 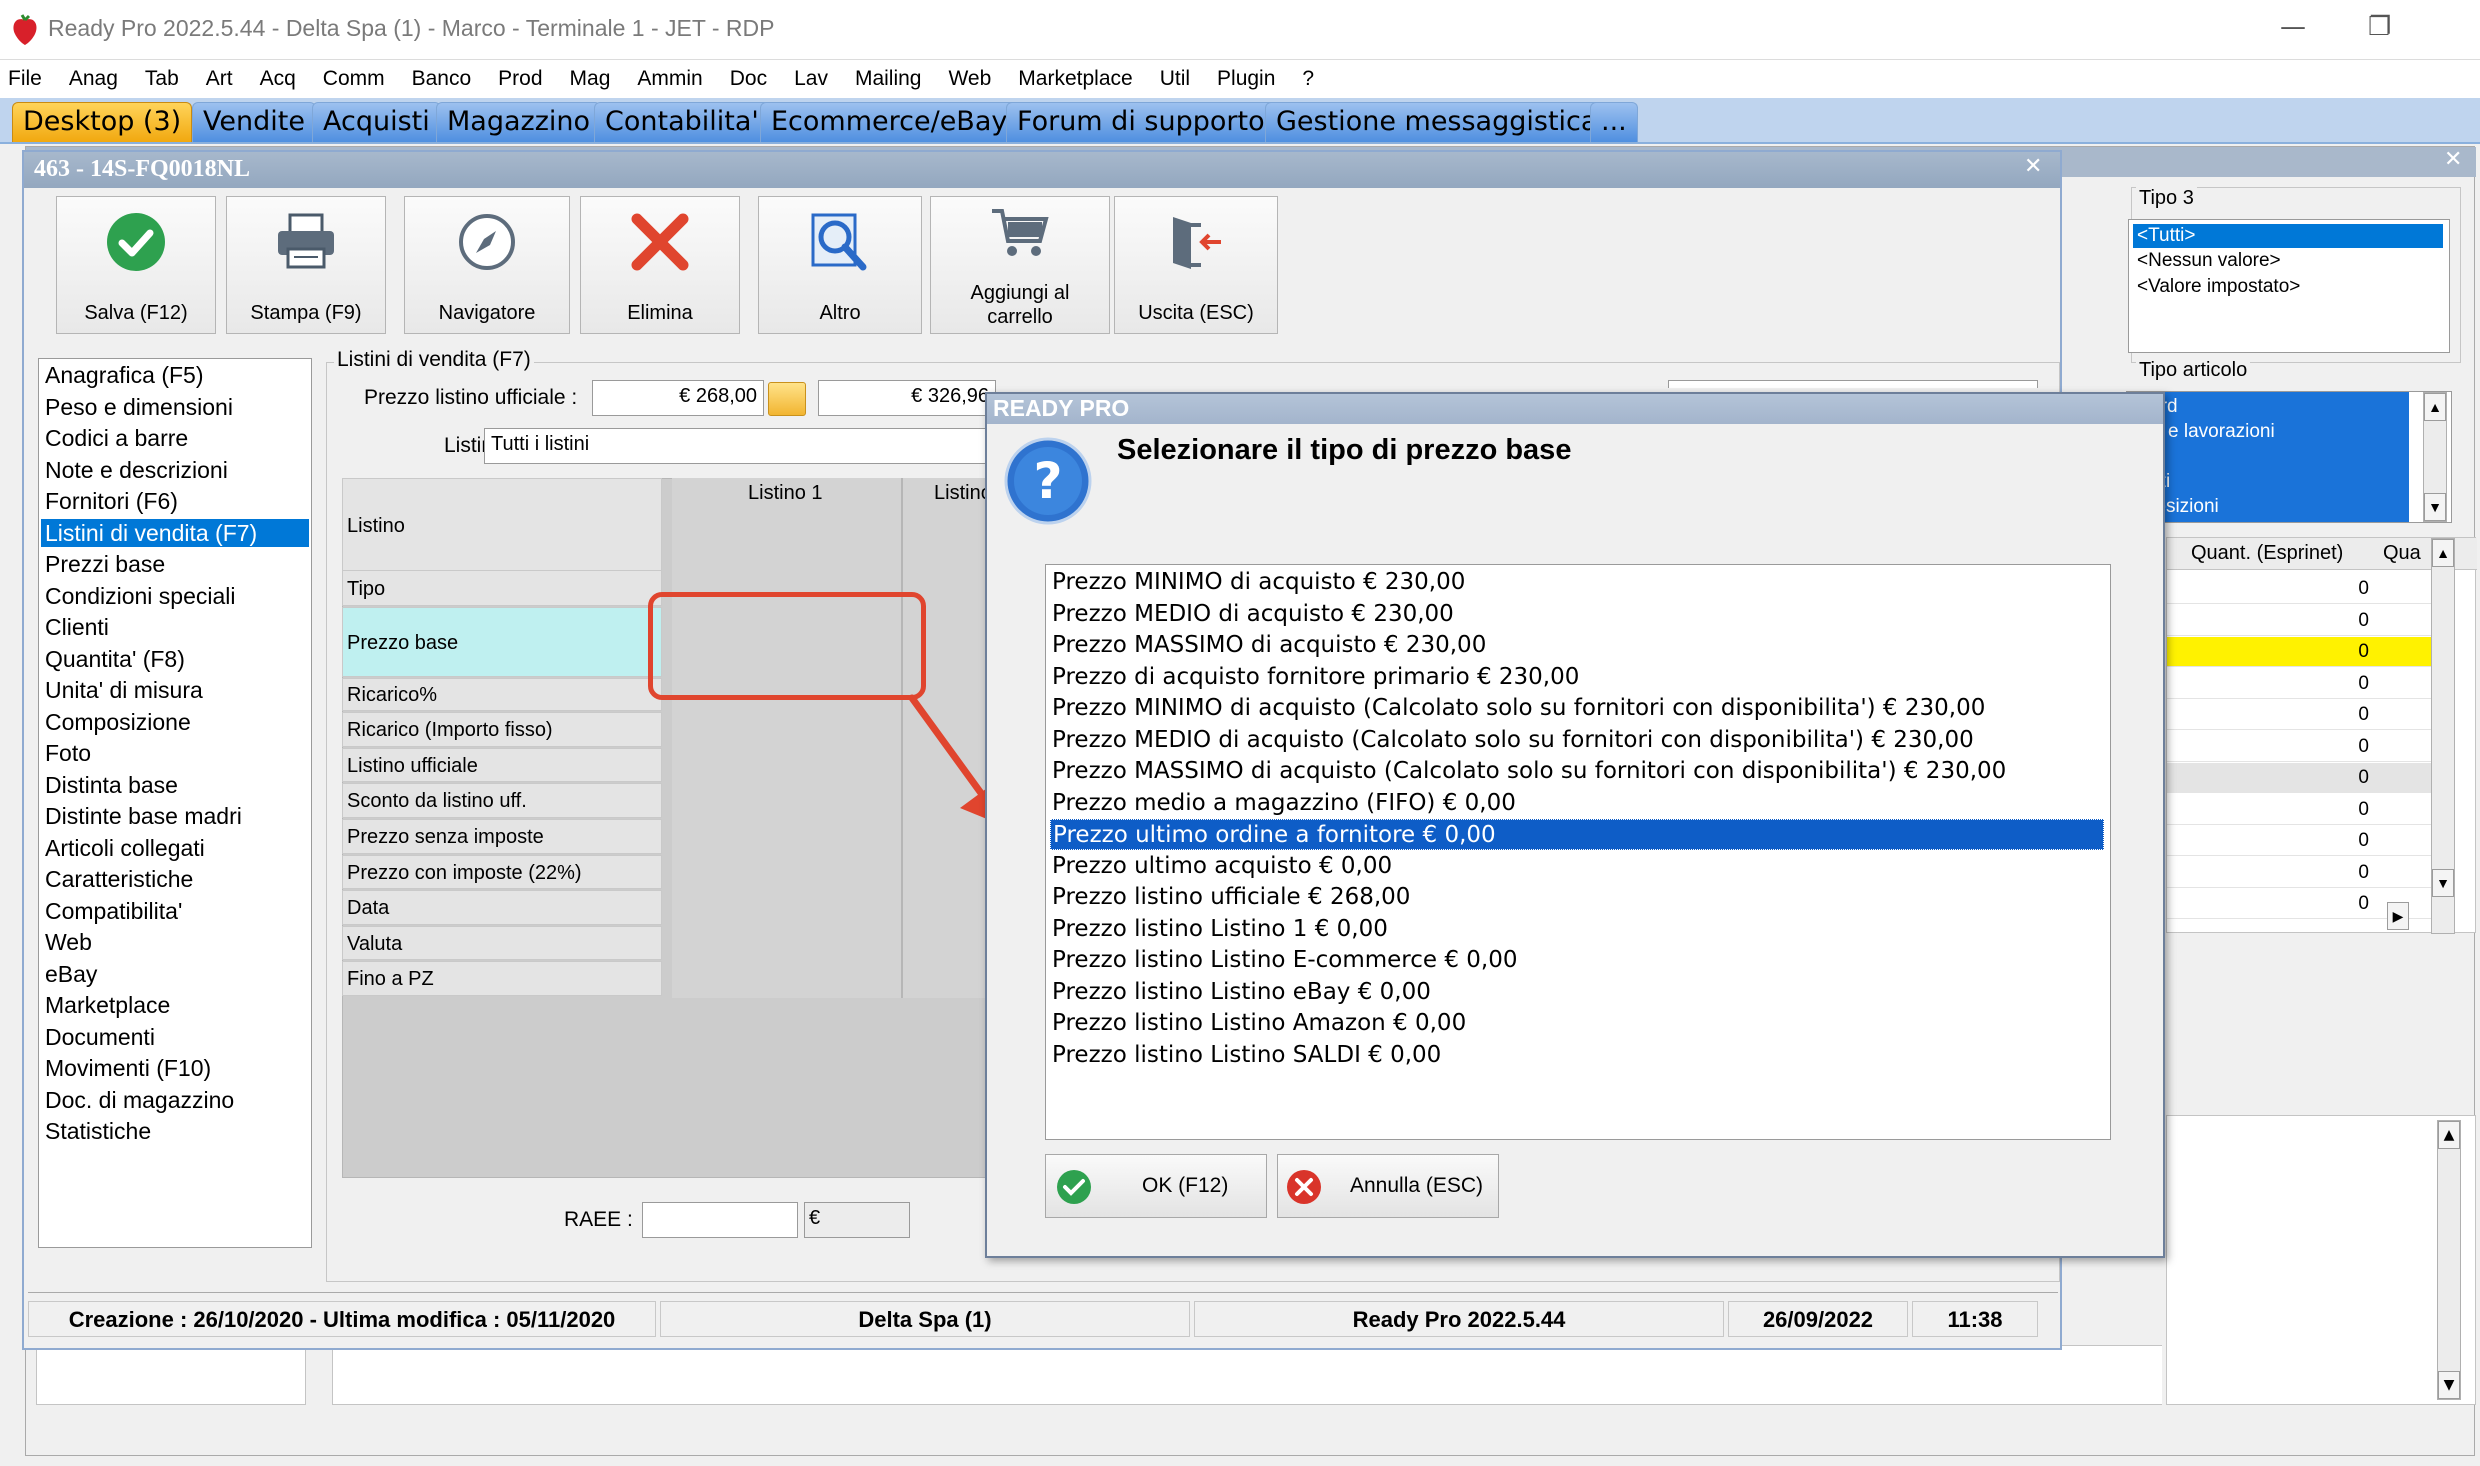 I want to click on tipo3-item: <Tutti>, so click(x=2288, y=236).